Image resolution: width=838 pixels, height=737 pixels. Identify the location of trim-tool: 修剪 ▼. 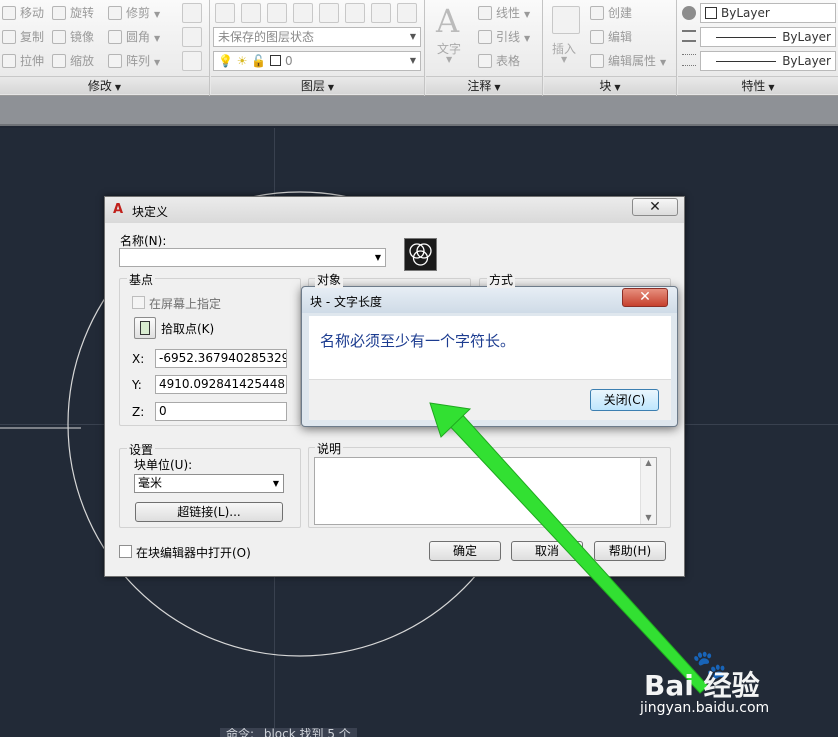
(134, 13).